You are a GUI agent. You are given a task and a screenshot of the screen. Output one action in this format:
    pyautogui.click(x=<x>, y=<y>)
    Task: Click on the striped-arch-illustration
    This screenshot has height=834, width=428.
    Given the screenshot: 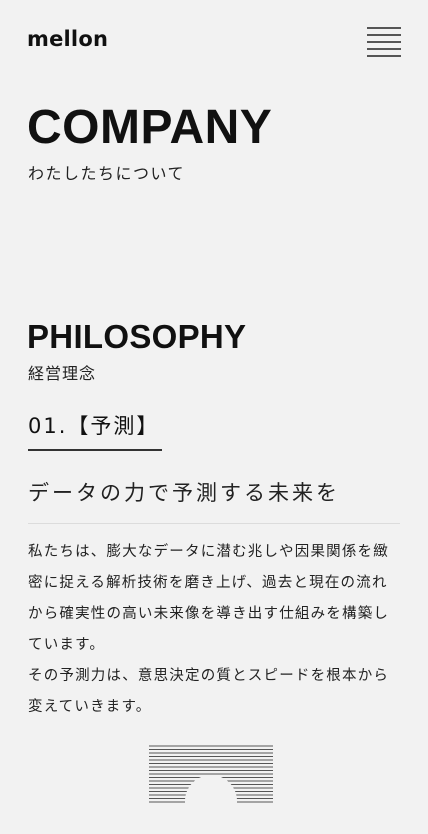 What is the action you would take?
    pyautogui.click(x=211, y=775)
    